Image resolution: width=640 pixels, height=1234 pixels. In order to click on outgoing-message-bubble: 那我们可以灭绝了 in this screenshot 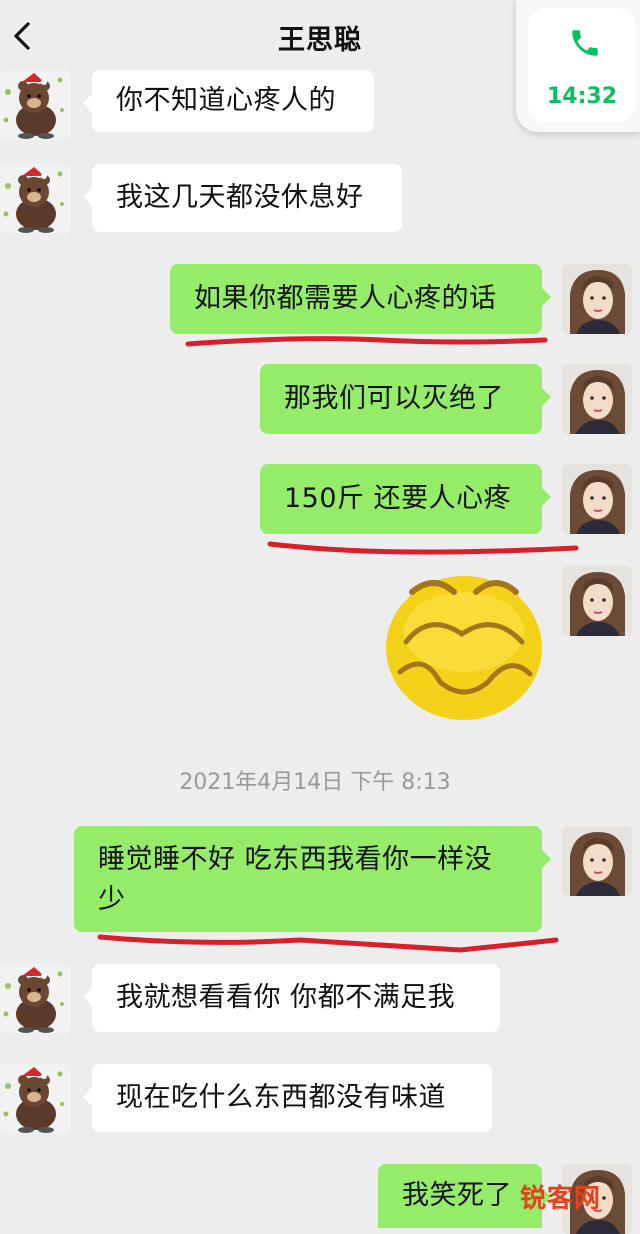, I will do `click(405, 399)`.